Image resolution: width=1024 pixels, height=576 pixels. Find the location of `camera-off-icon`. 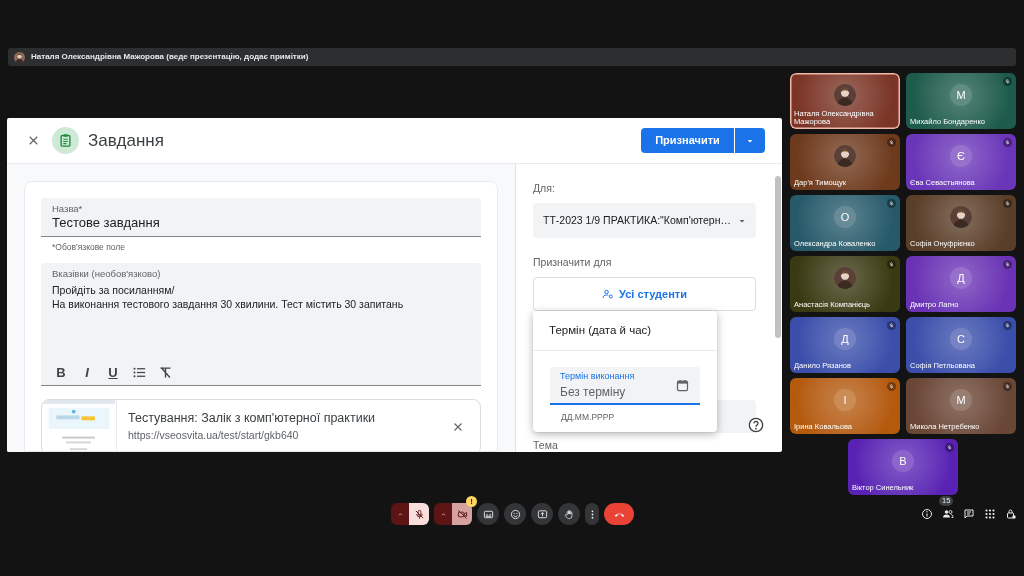

camera-off-icon is located at coordinates (462, 514).